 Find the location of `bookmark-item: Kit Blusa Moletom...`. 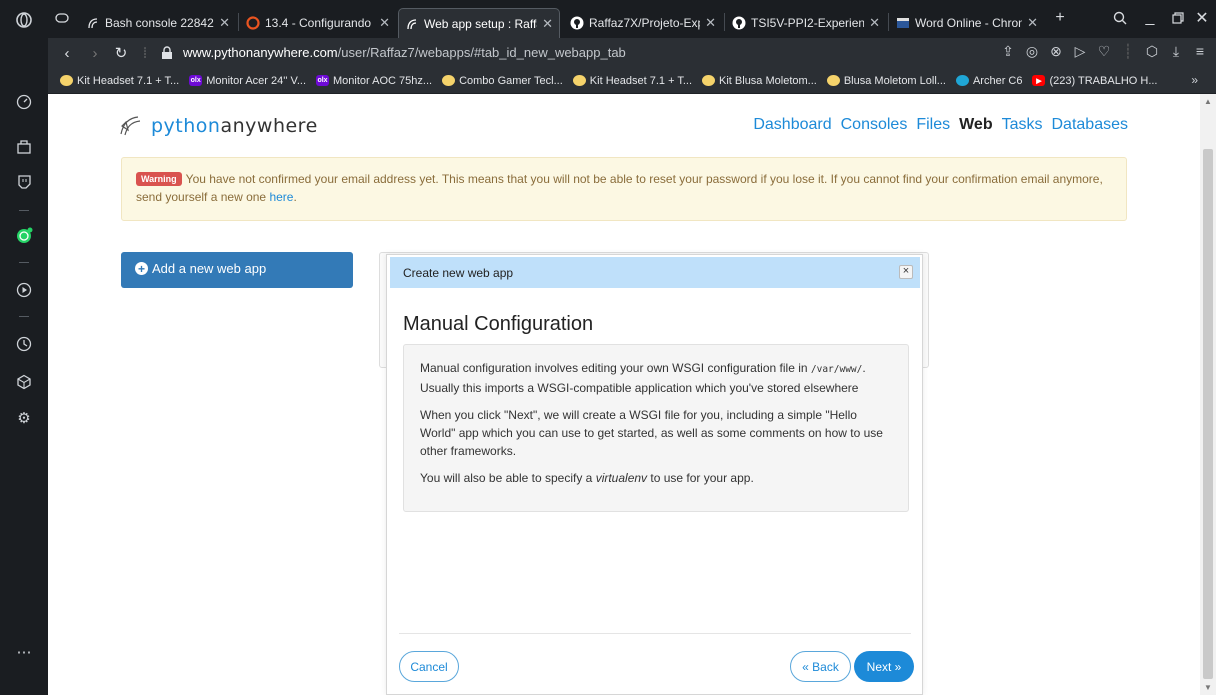

bookmark-item: Kit Blusa Moletom... is located at coordinates (759, 81).